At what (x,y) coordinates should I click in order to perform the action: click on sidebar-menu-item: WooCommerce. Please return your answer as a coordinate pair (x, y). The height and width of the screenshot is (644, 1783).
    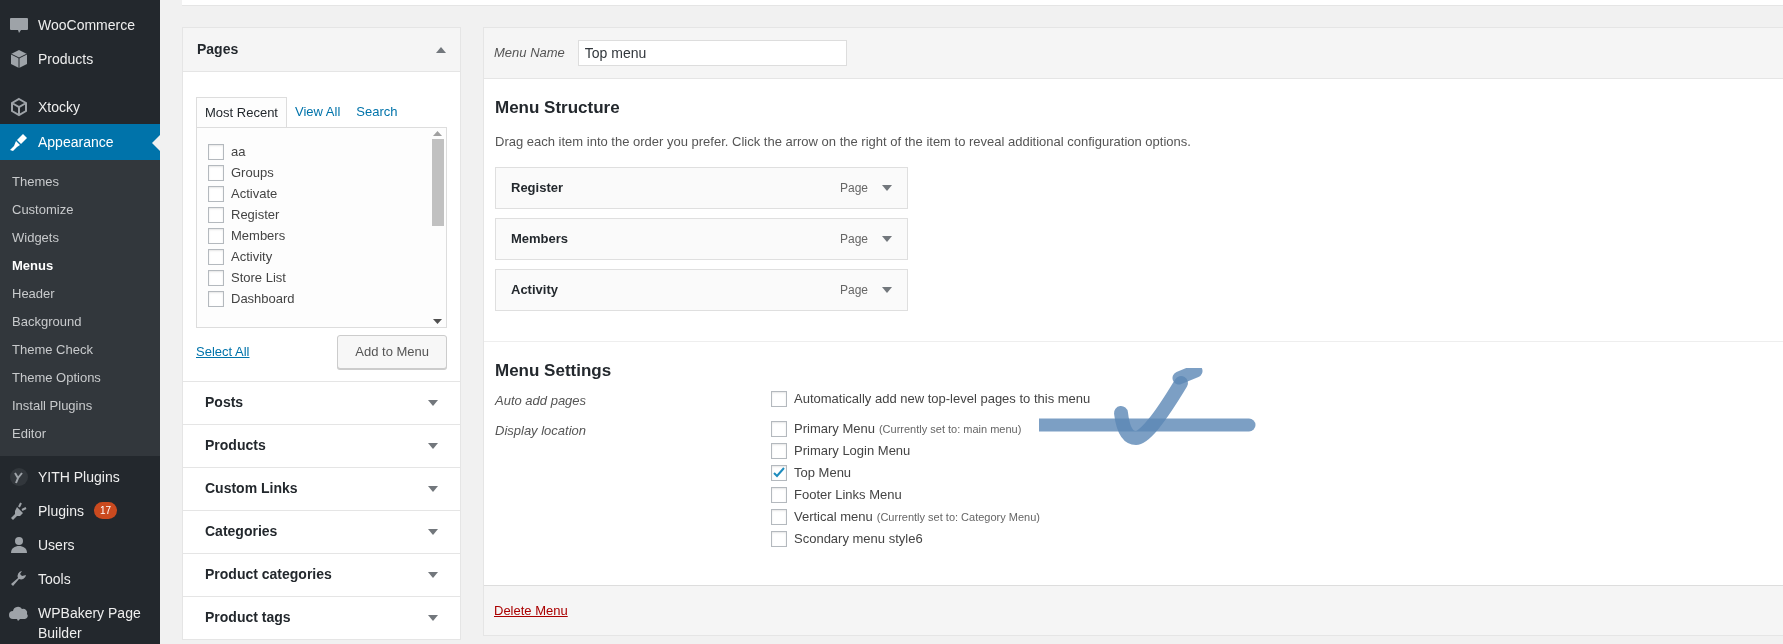
    Looking at the image, I should click on (80, 25).